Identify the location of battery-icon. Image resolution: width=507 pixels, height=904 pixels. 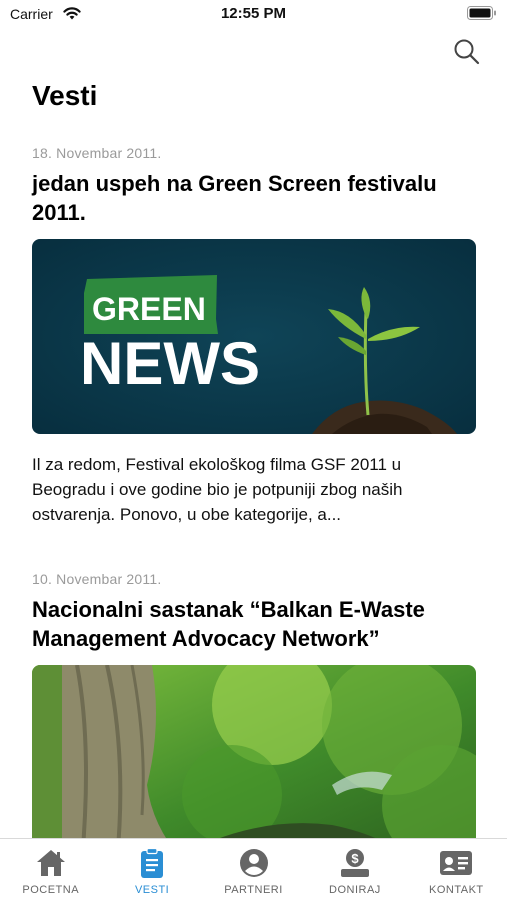
(481, 13).